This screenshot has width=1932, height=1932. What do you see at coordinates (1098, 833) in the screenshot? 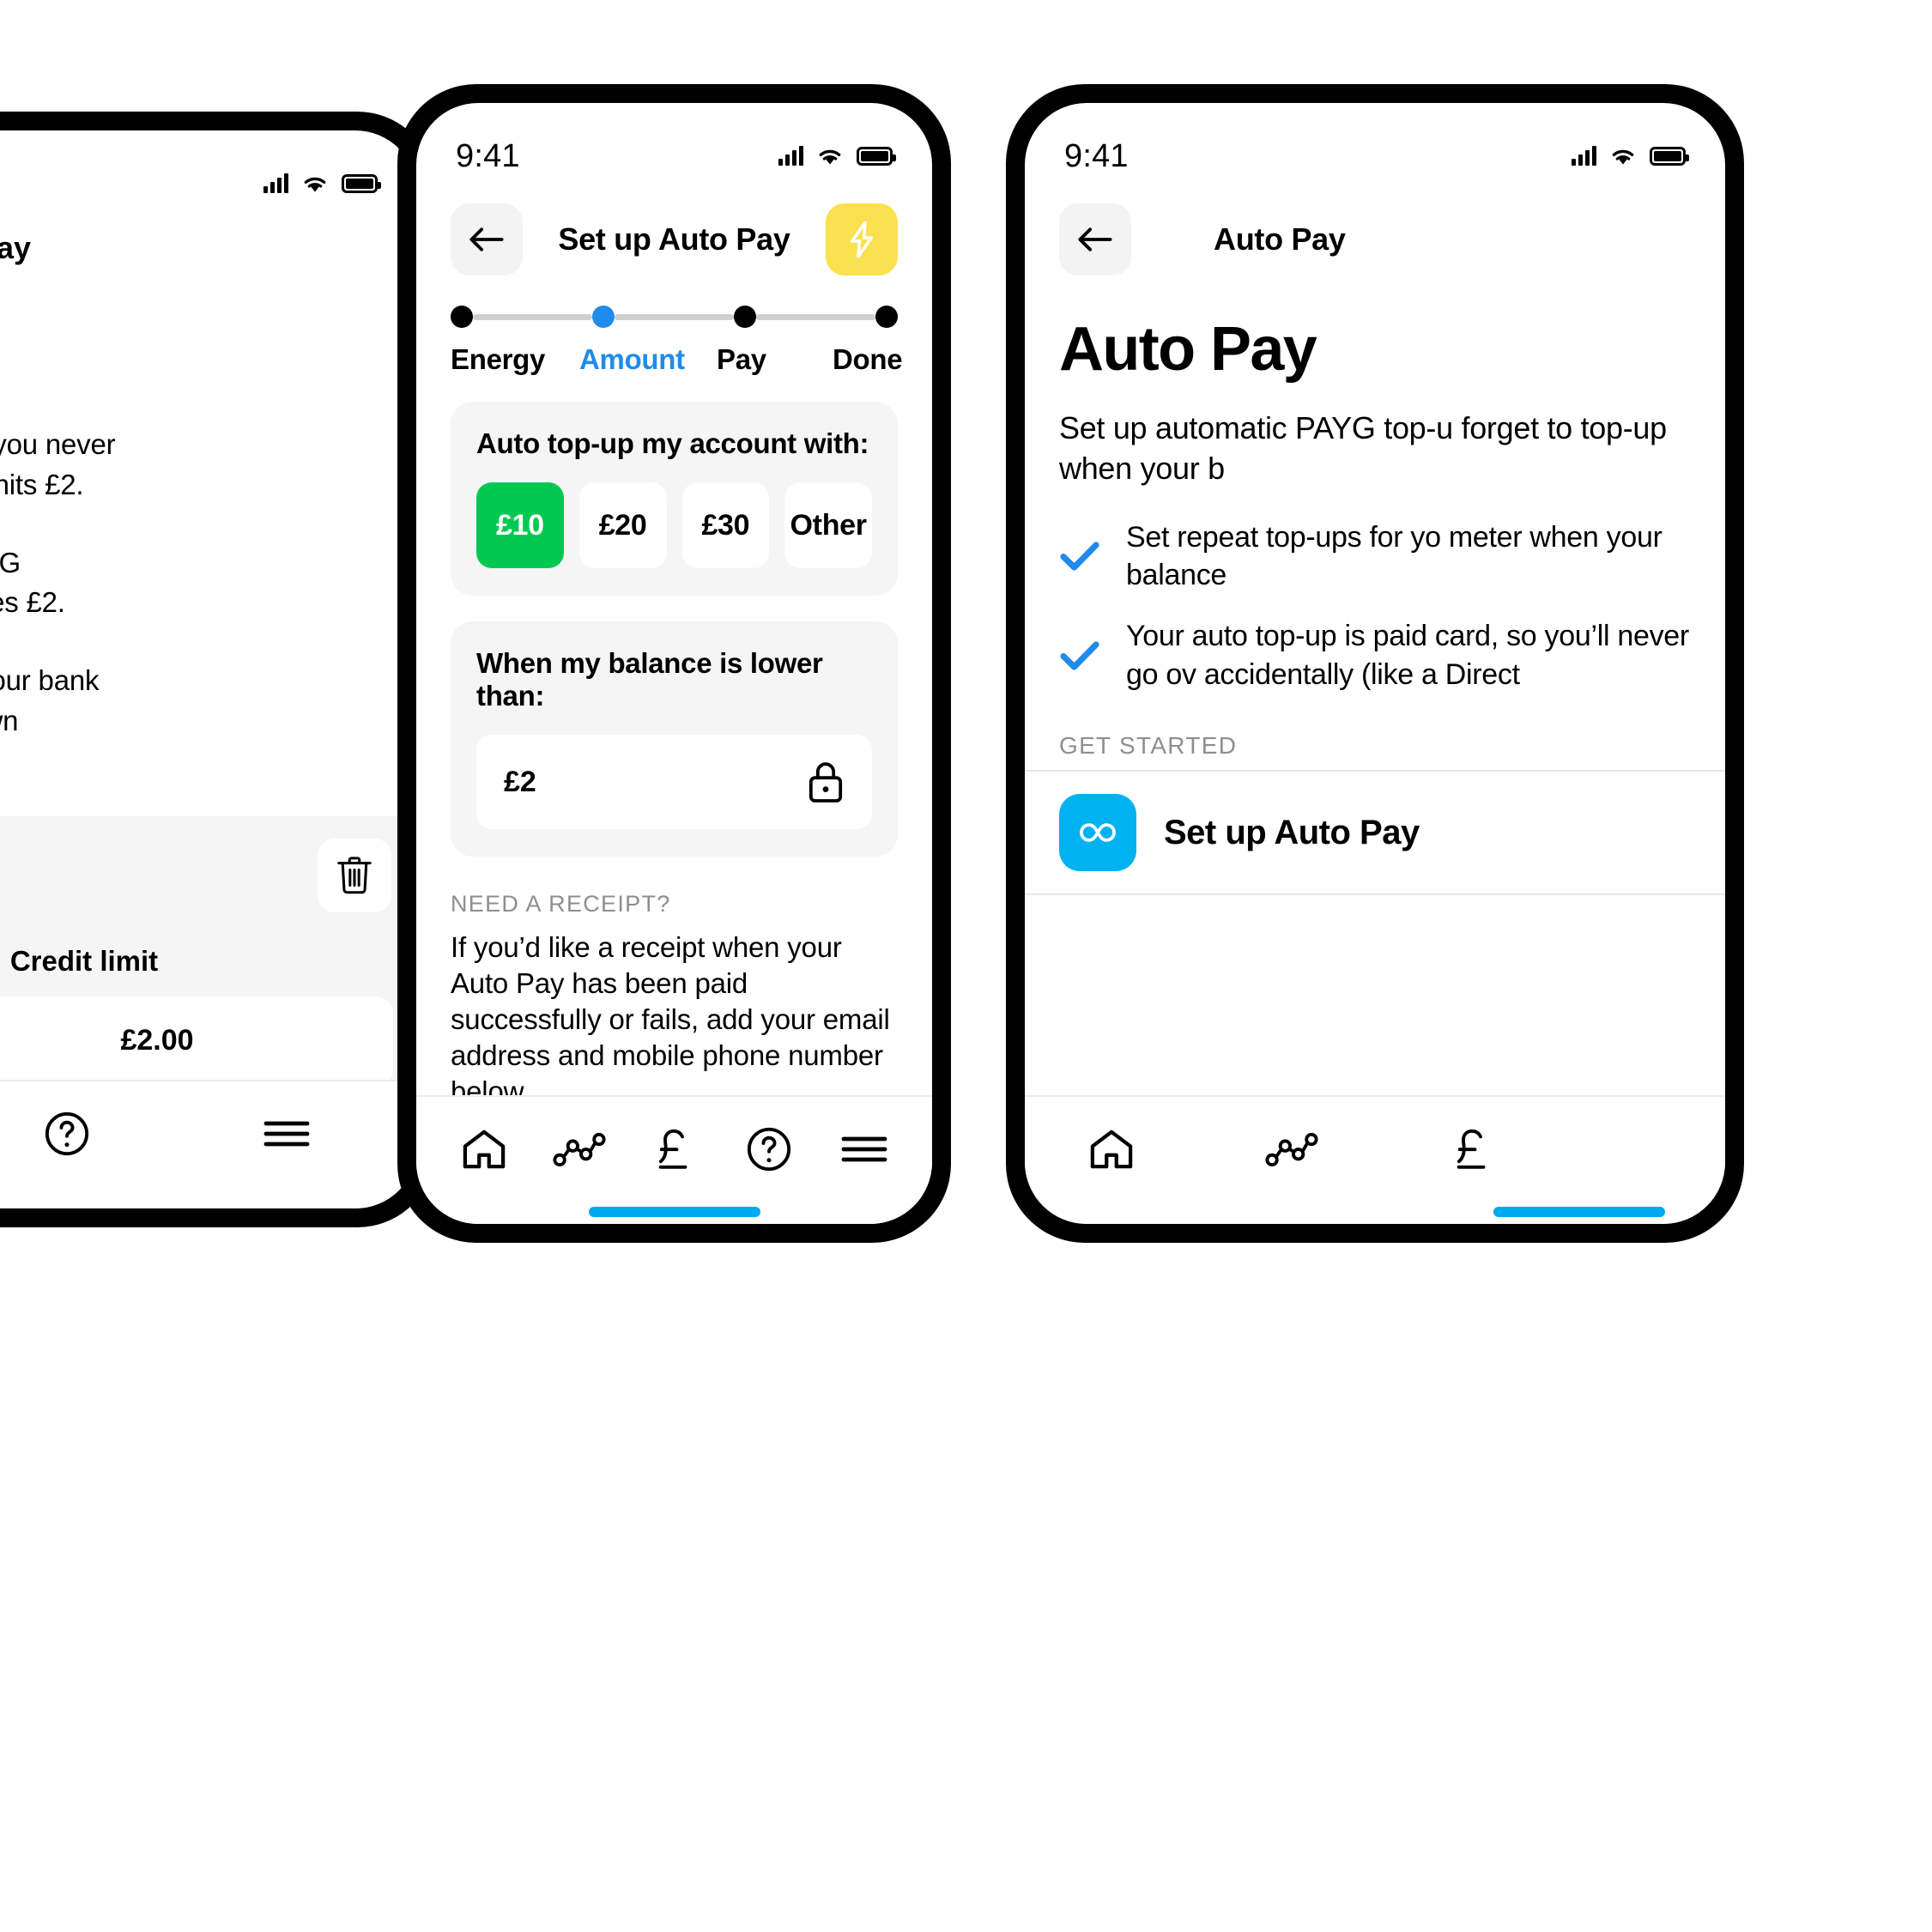
I see `infinity-icon` at bounding box center [1098, 833].